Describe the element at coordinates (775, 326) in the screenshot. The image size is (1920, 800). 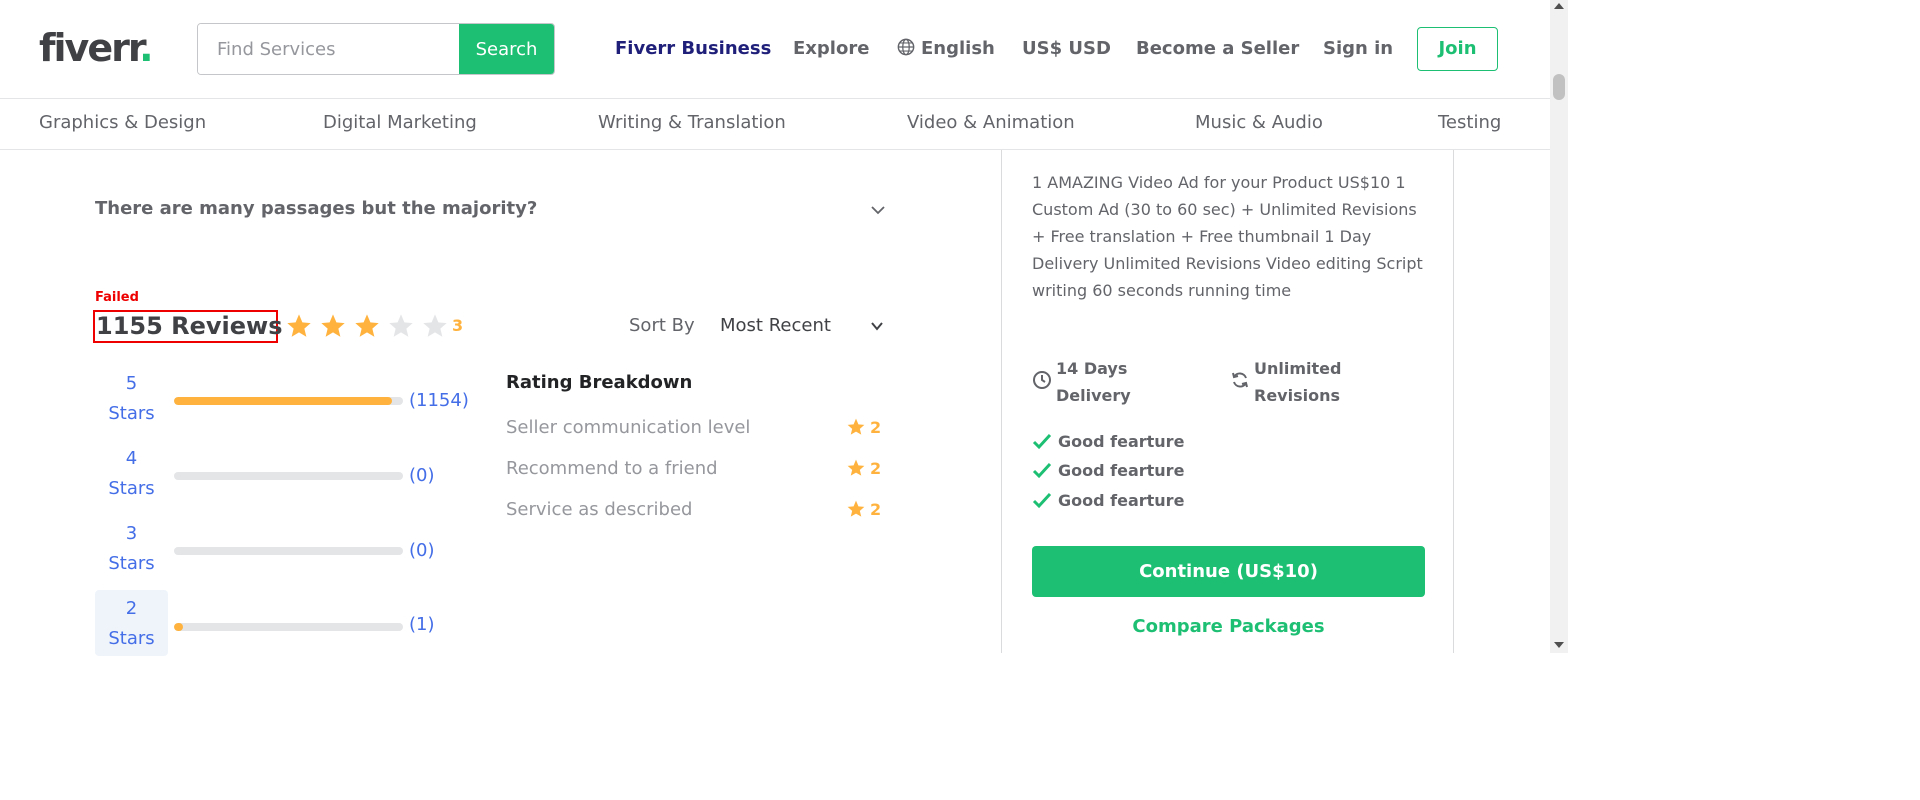
I see `sort-by-select: Most Recent` at that location.